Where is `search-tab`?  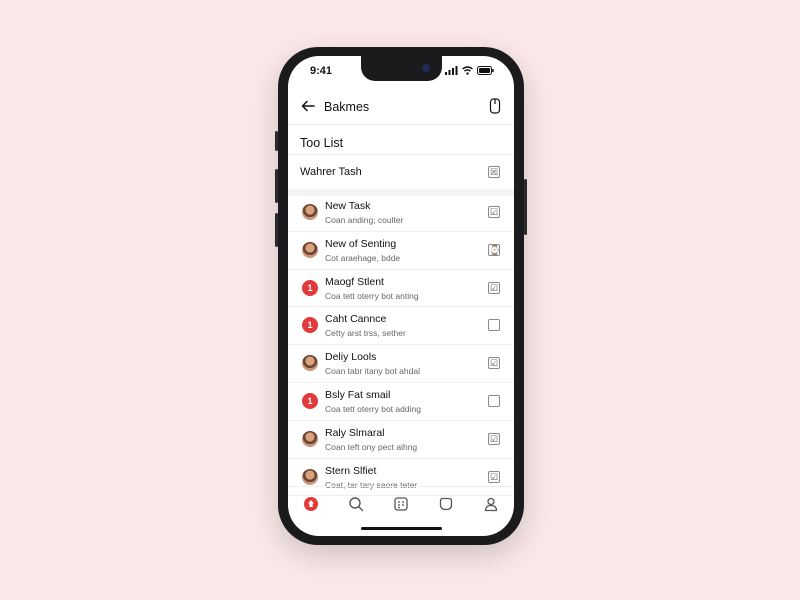 search-tab is located at coordinates (356, 504).